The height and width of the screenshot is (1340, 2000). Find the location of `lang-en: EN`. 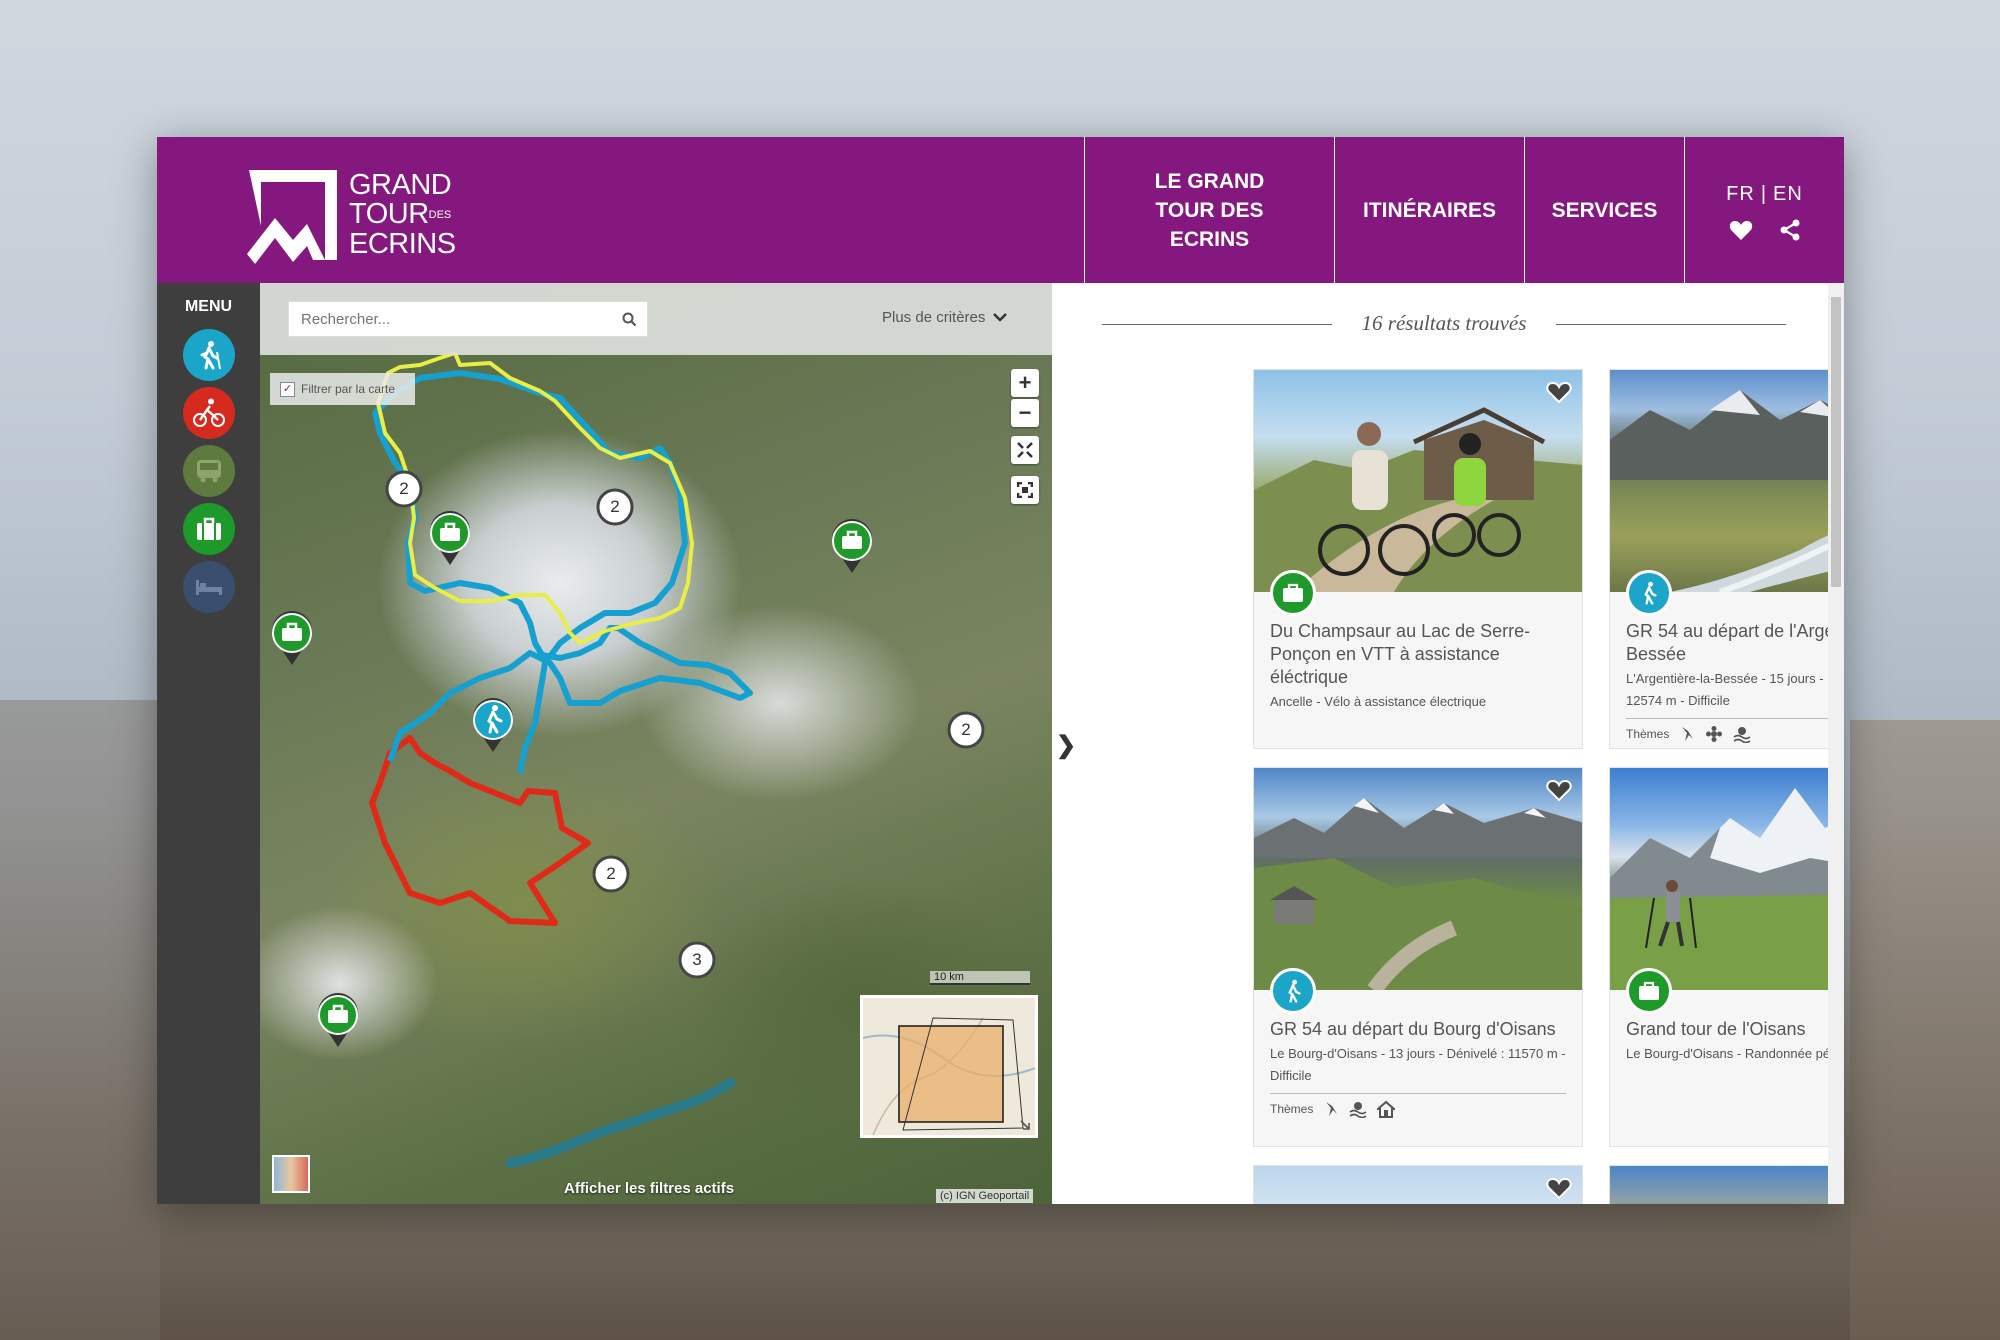

lang-en: EN is located at coordinates (1788, 194).